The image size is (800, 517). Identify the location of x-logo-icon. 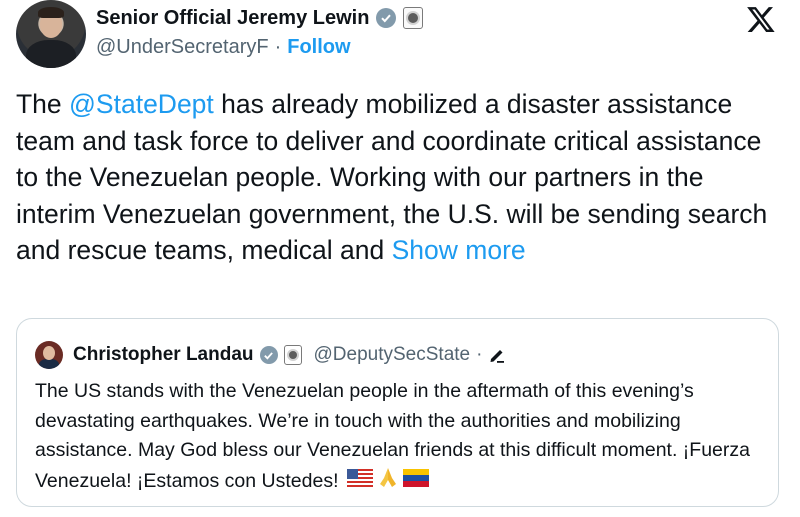
(761, 19).